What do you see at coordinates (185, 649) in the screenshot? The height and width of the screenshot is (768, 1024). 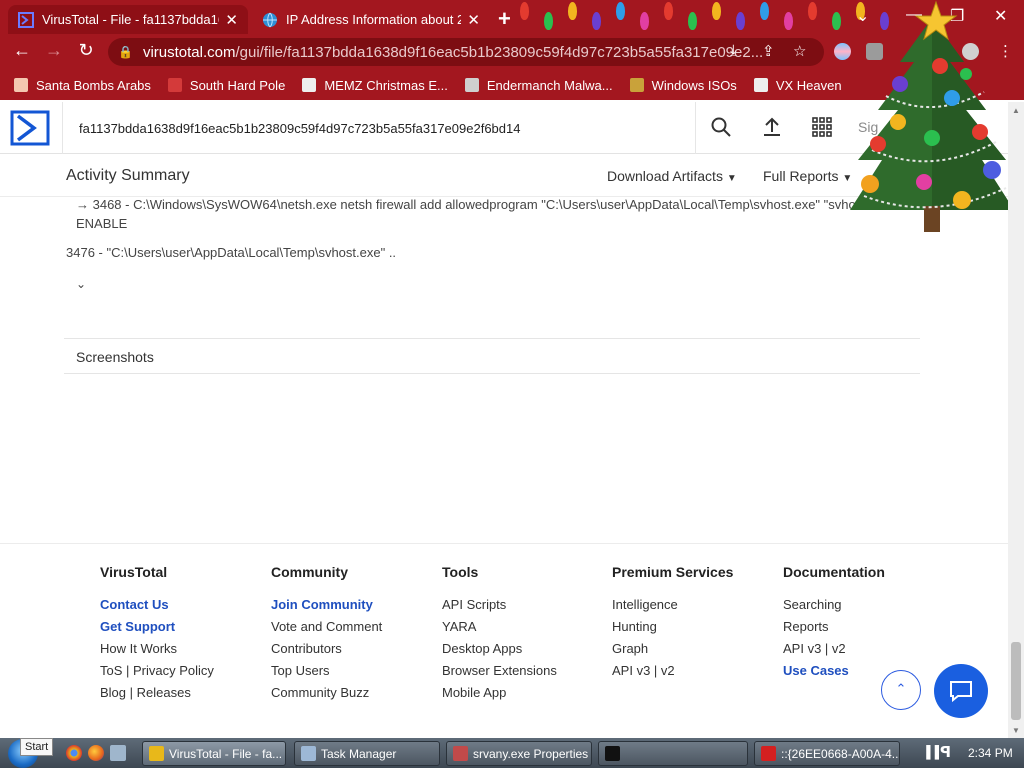 I see `footer-link: How It Works` at bounding box center [185, 649].